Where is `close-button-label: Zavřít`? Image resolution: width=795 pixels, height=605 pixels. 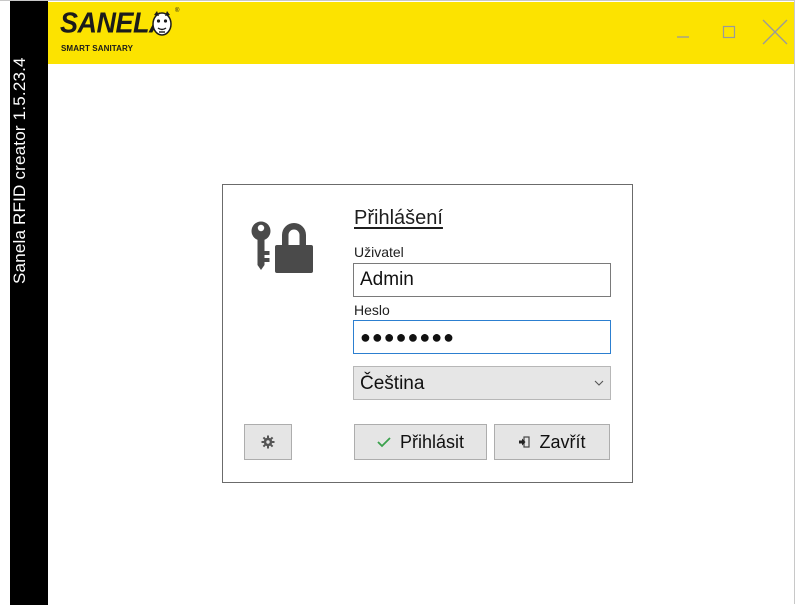
close-button-label: Zavřít is located at coordinates (562, 441).